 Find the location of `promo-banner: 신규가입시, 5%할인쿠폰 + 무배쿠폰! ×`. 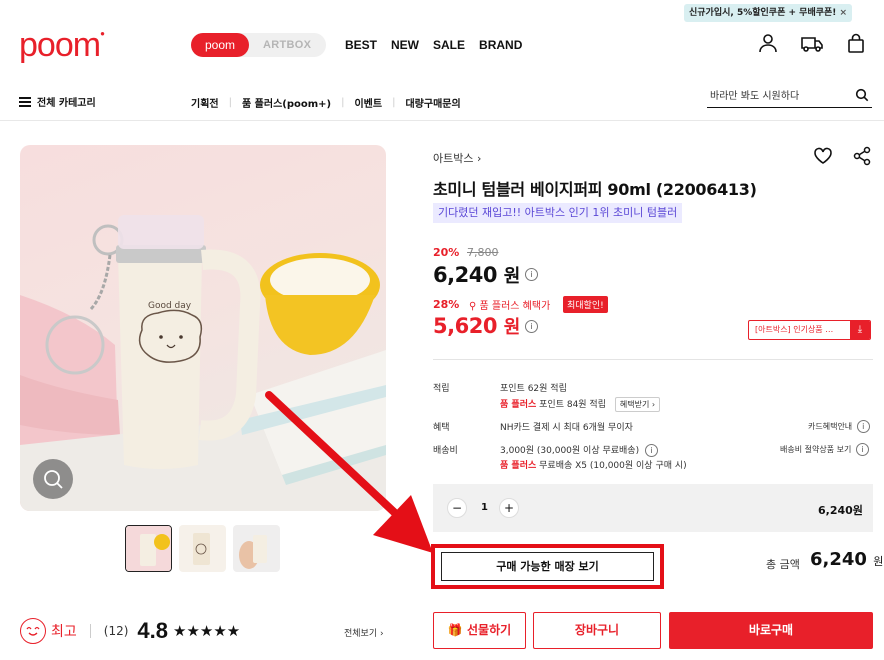

promo-banner: 신규가입시, 5%할인쿠폰 + 무배쿠폰! × is located at coordinates (768, 13).